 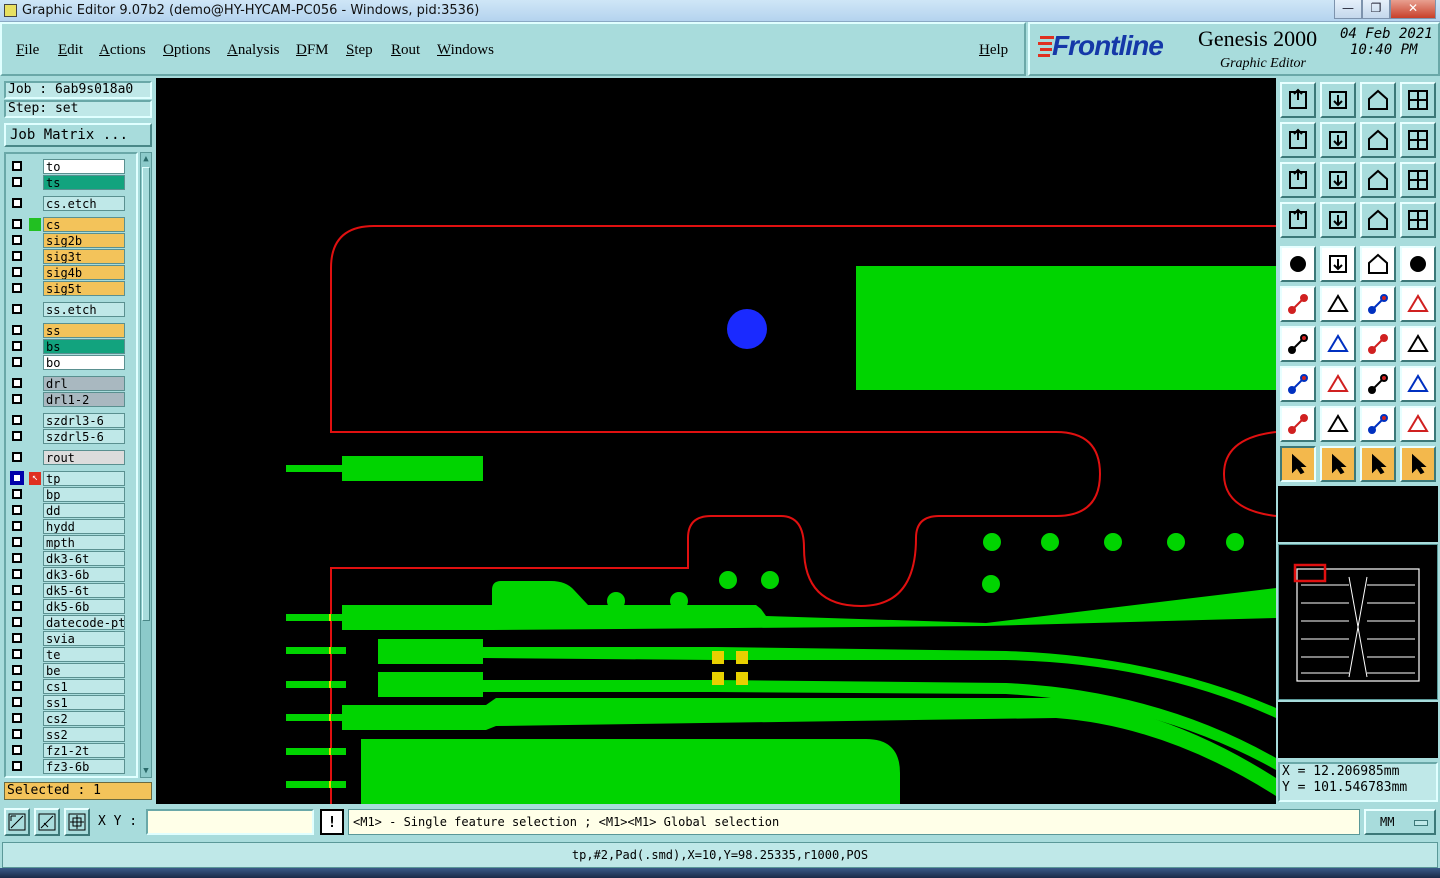 What do you see at coordinates (993, 50) in the screenshot?
I see `menu-help: Help` at bounding box center [993, 50].